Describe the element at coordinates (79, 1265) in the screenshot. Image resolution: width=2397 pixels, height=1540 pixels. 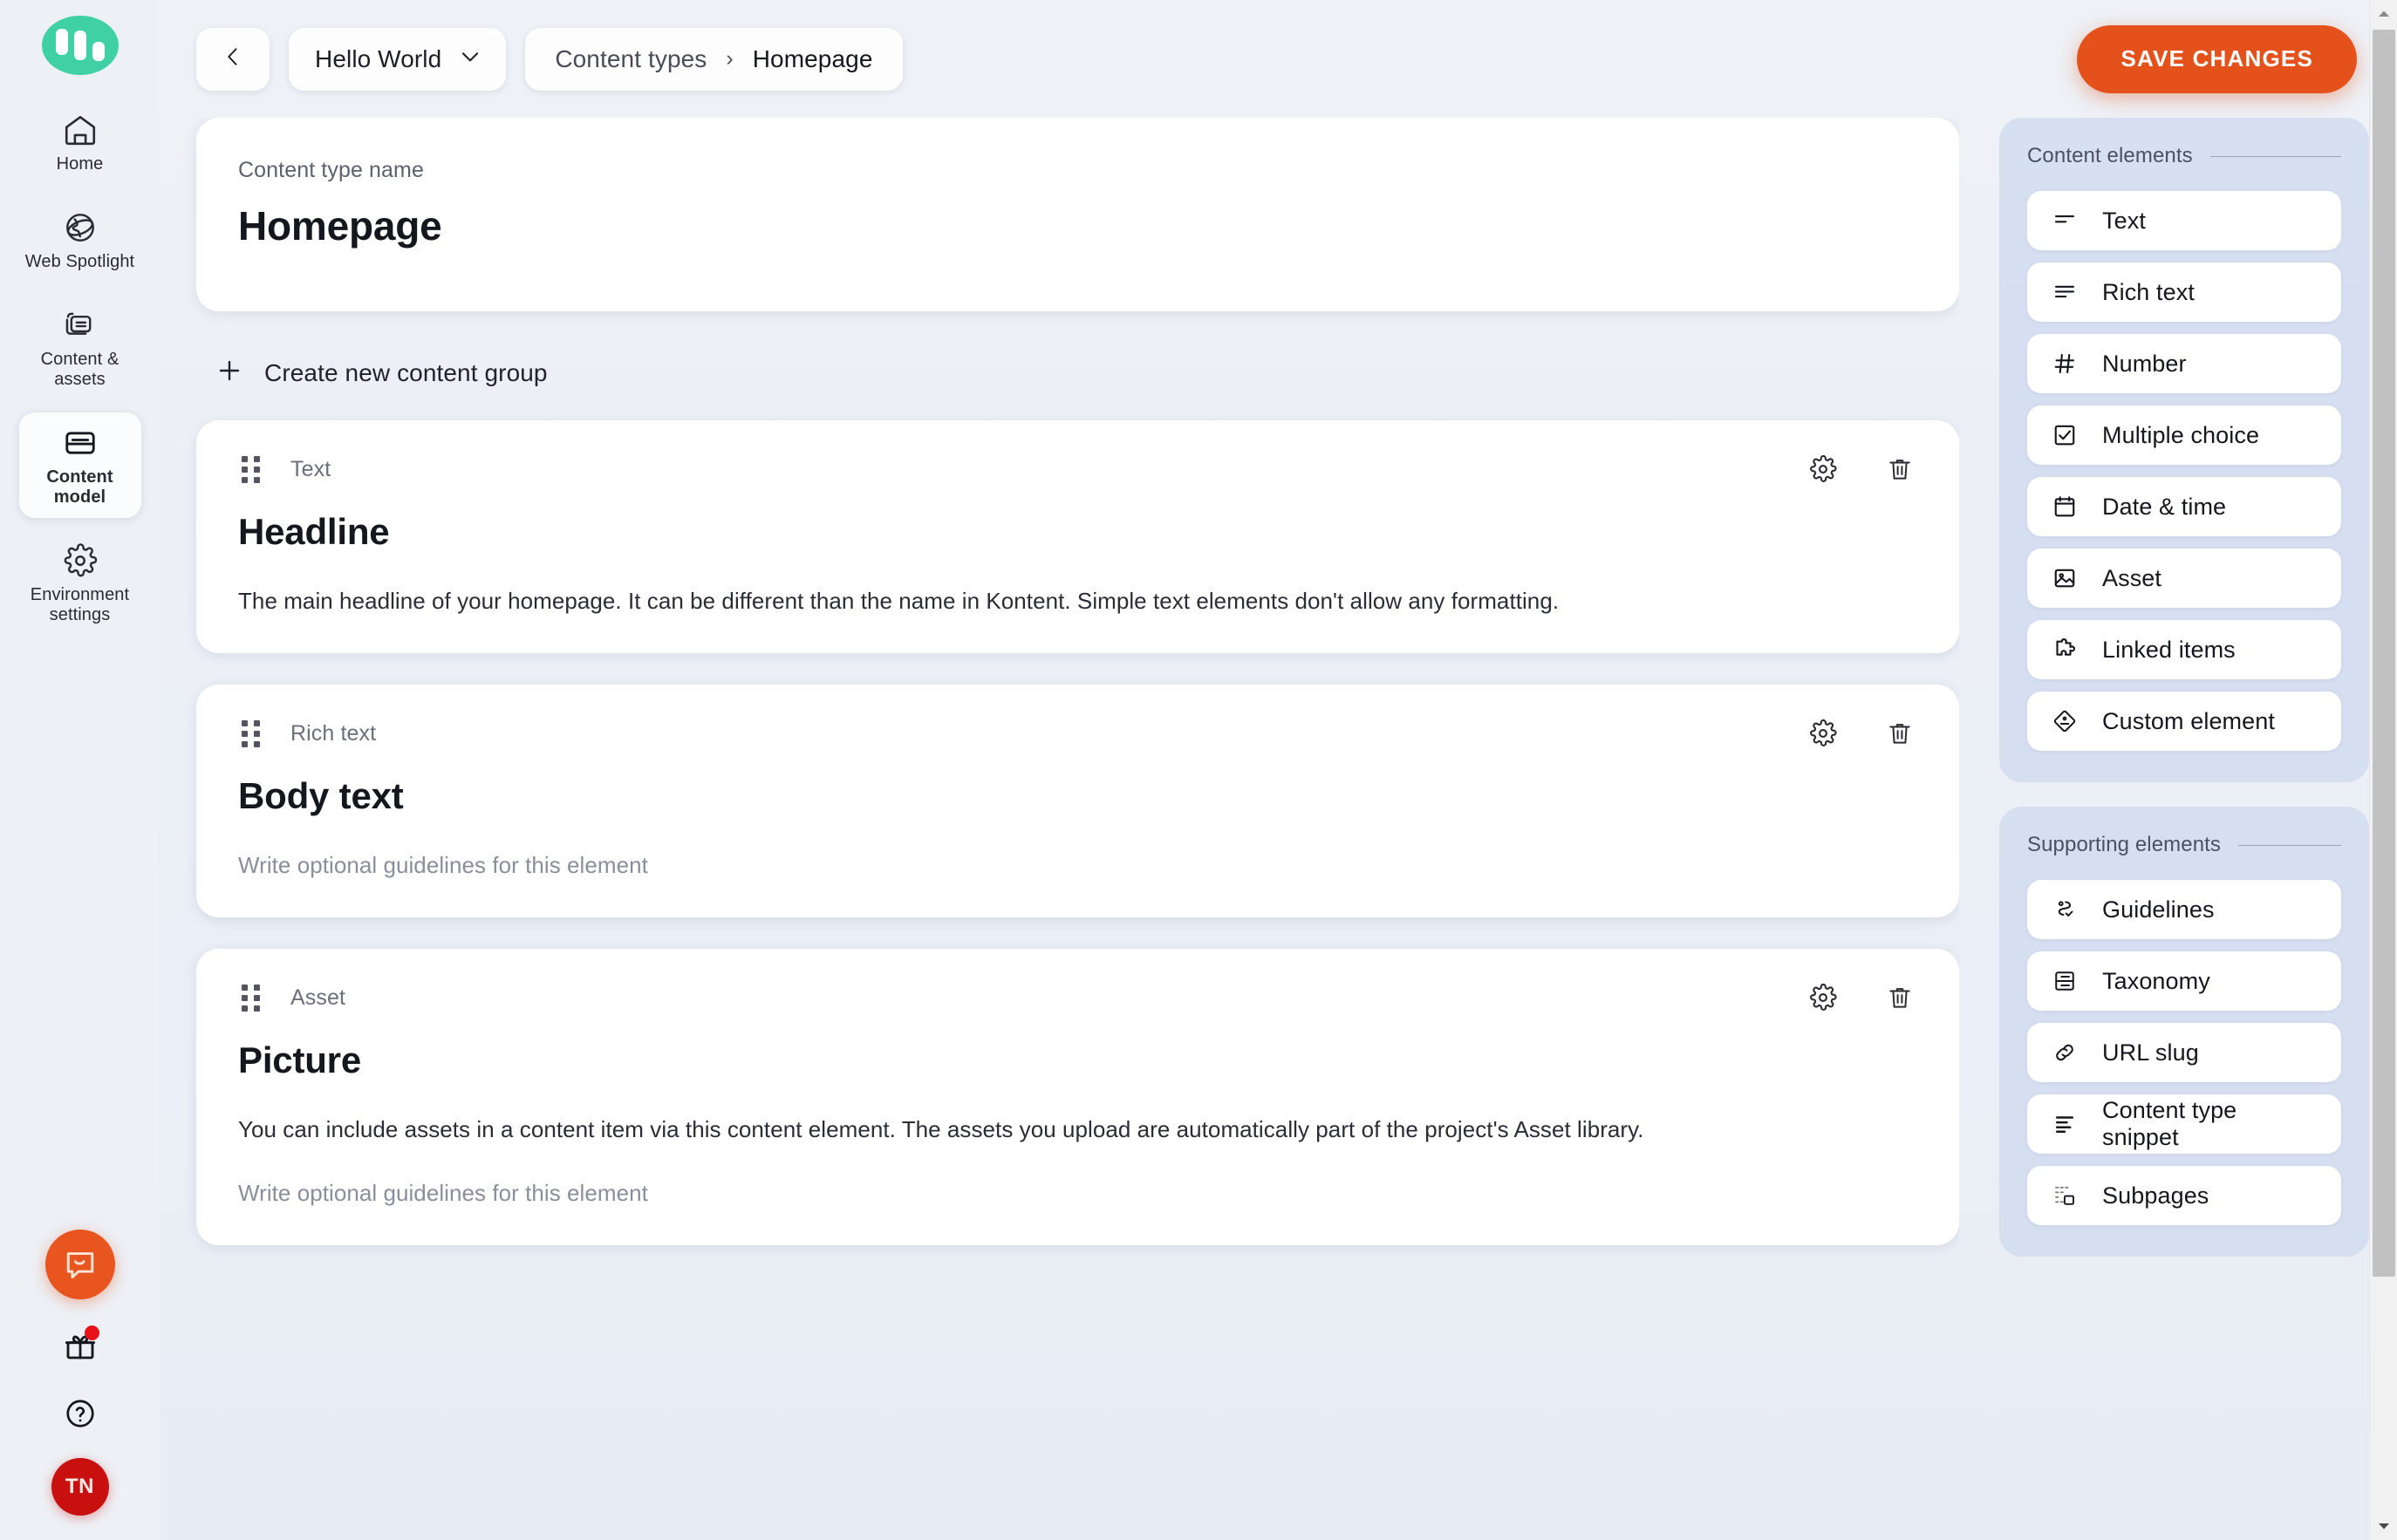
I see `chat-bubble-icon` at that location.